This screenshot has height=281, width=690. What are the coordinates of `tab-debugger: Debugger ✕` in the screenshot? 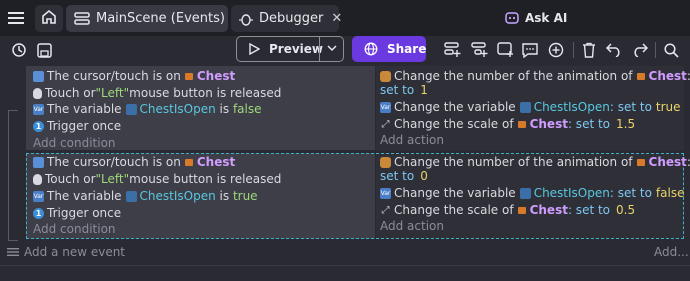 It's located at (286, 18).